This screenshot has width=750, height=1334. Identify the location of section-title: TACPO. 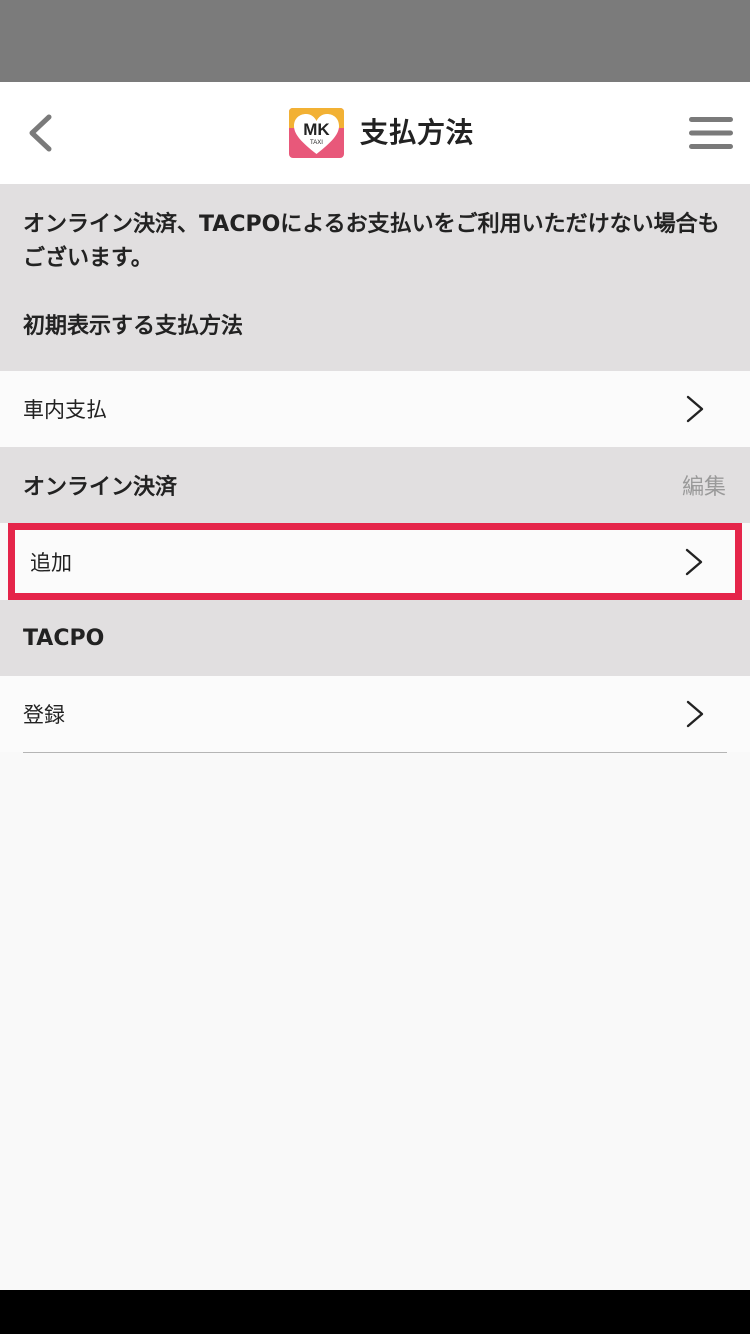
(64, 638).